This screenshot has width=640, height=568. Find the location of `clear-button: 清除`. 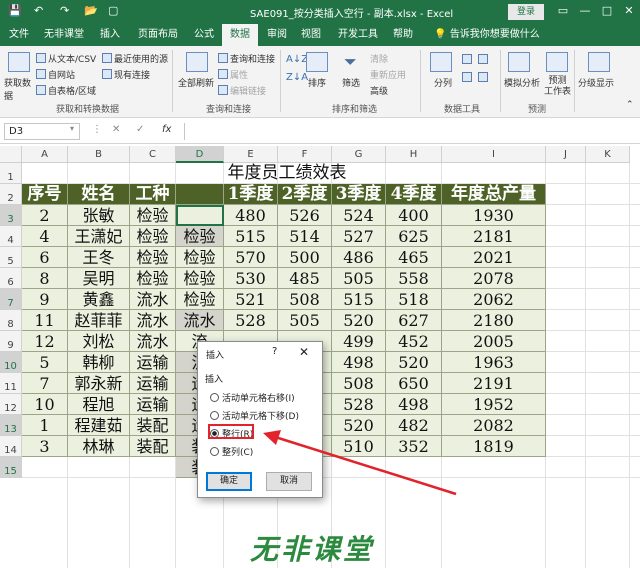

clear-button: 清除 is located at coordinates (379, 58).